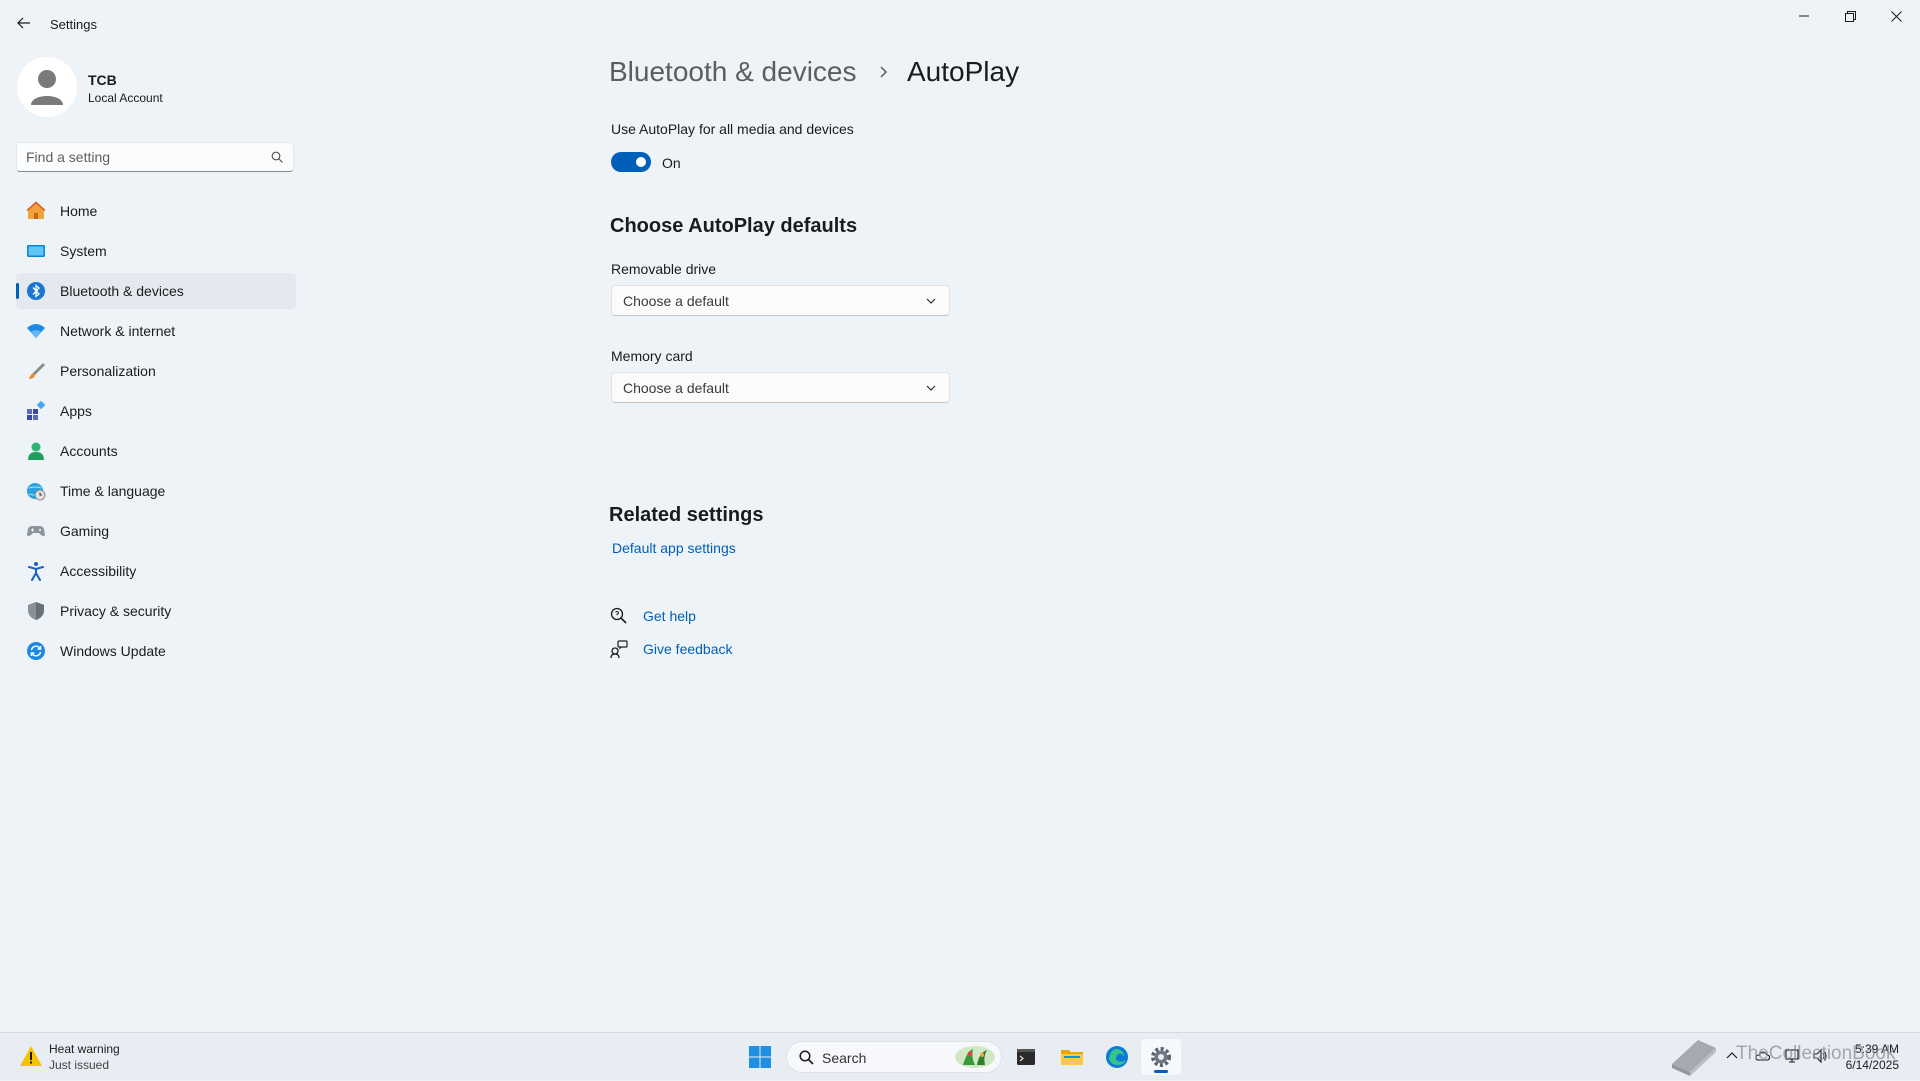 This screenshot has width=1920, height=1081. I want to click on title-bar: Settings, so click(960, 24).